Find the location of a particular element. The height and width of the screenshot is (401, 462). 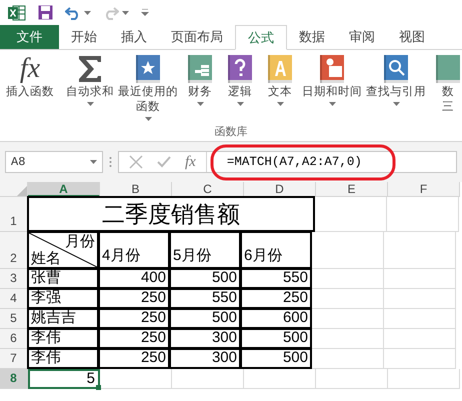

ribbon-button: 文本 is located at coordinates (280, 80).